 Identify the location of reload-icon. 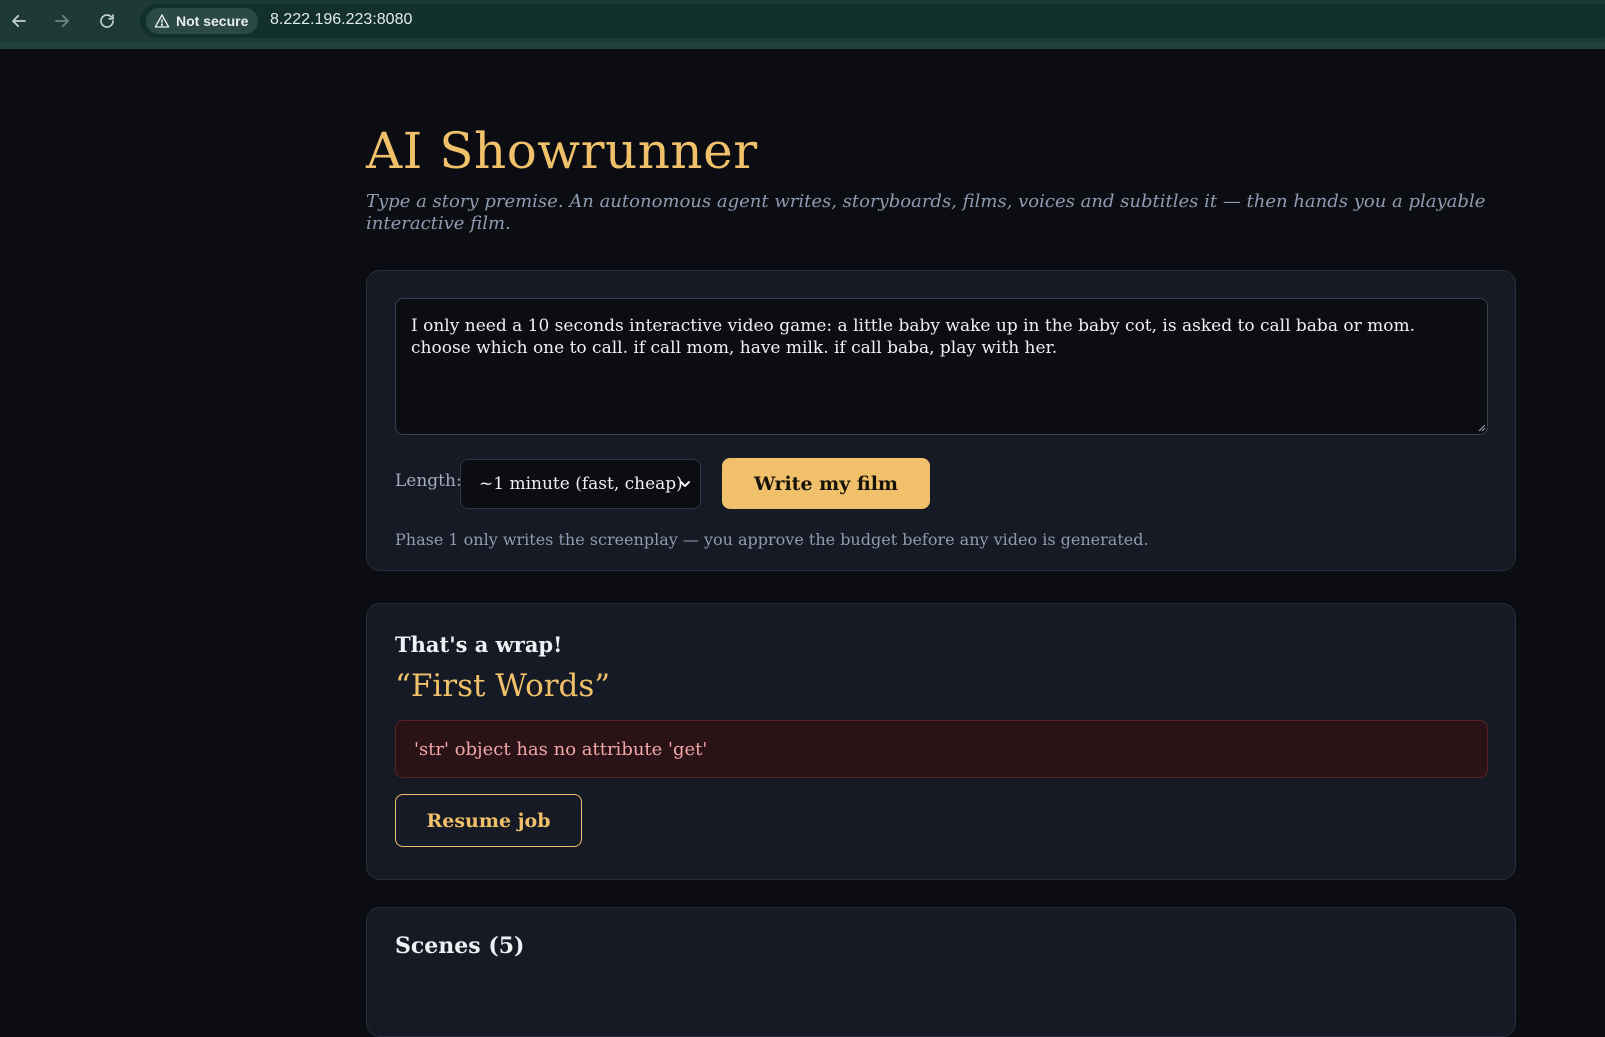
(107, 21).